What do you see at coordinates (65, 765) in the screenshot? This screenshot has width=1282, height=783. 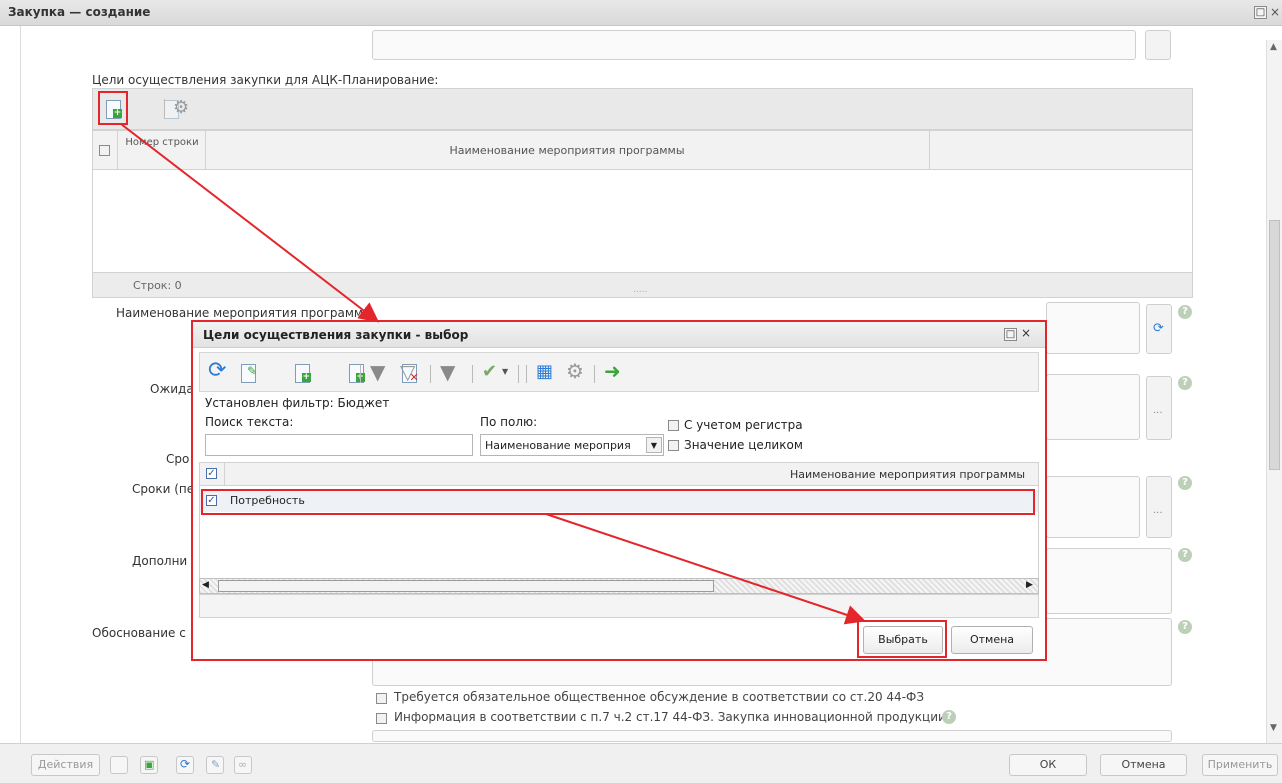 I see `actions-button: Действия` at bounding box center [65, 765].